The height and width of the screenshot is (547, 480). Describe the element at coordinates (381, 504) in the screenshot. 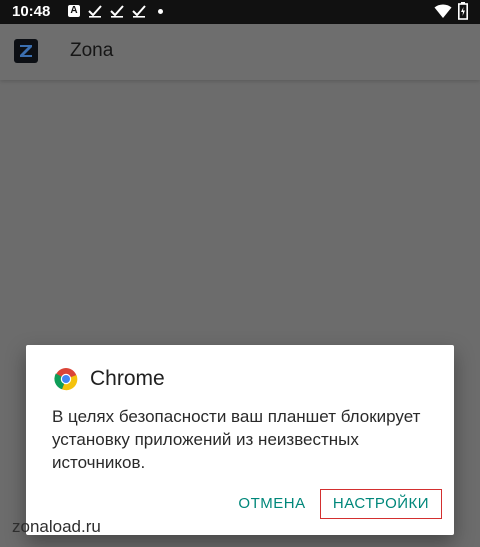

I see `settings-button: НАСТРОЙКИ` at that location.